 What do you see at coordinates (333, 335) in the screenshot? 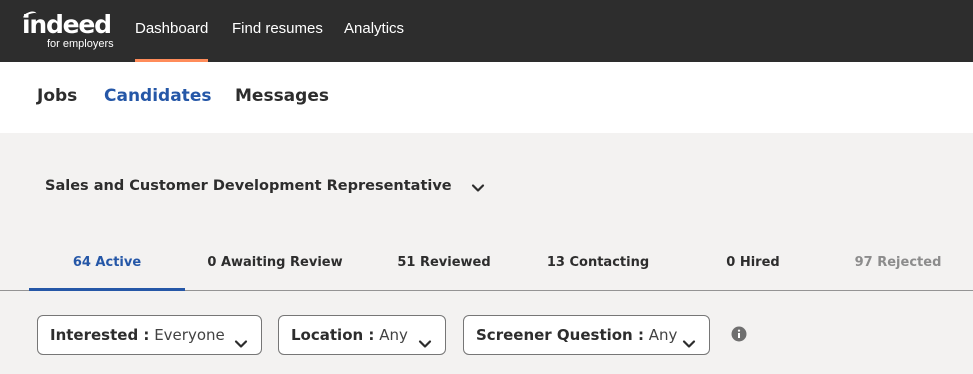
I see `filter-label: Location :` at bounding box center [333, 335].